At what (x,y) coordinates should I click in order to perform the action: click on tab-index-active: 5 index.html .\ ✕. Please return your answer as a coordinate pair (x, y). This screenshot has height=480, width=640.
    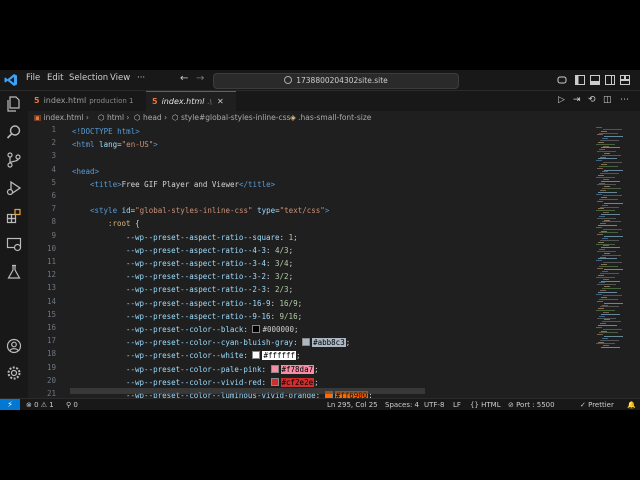
    Looking at the image, I should click on (191, 101).